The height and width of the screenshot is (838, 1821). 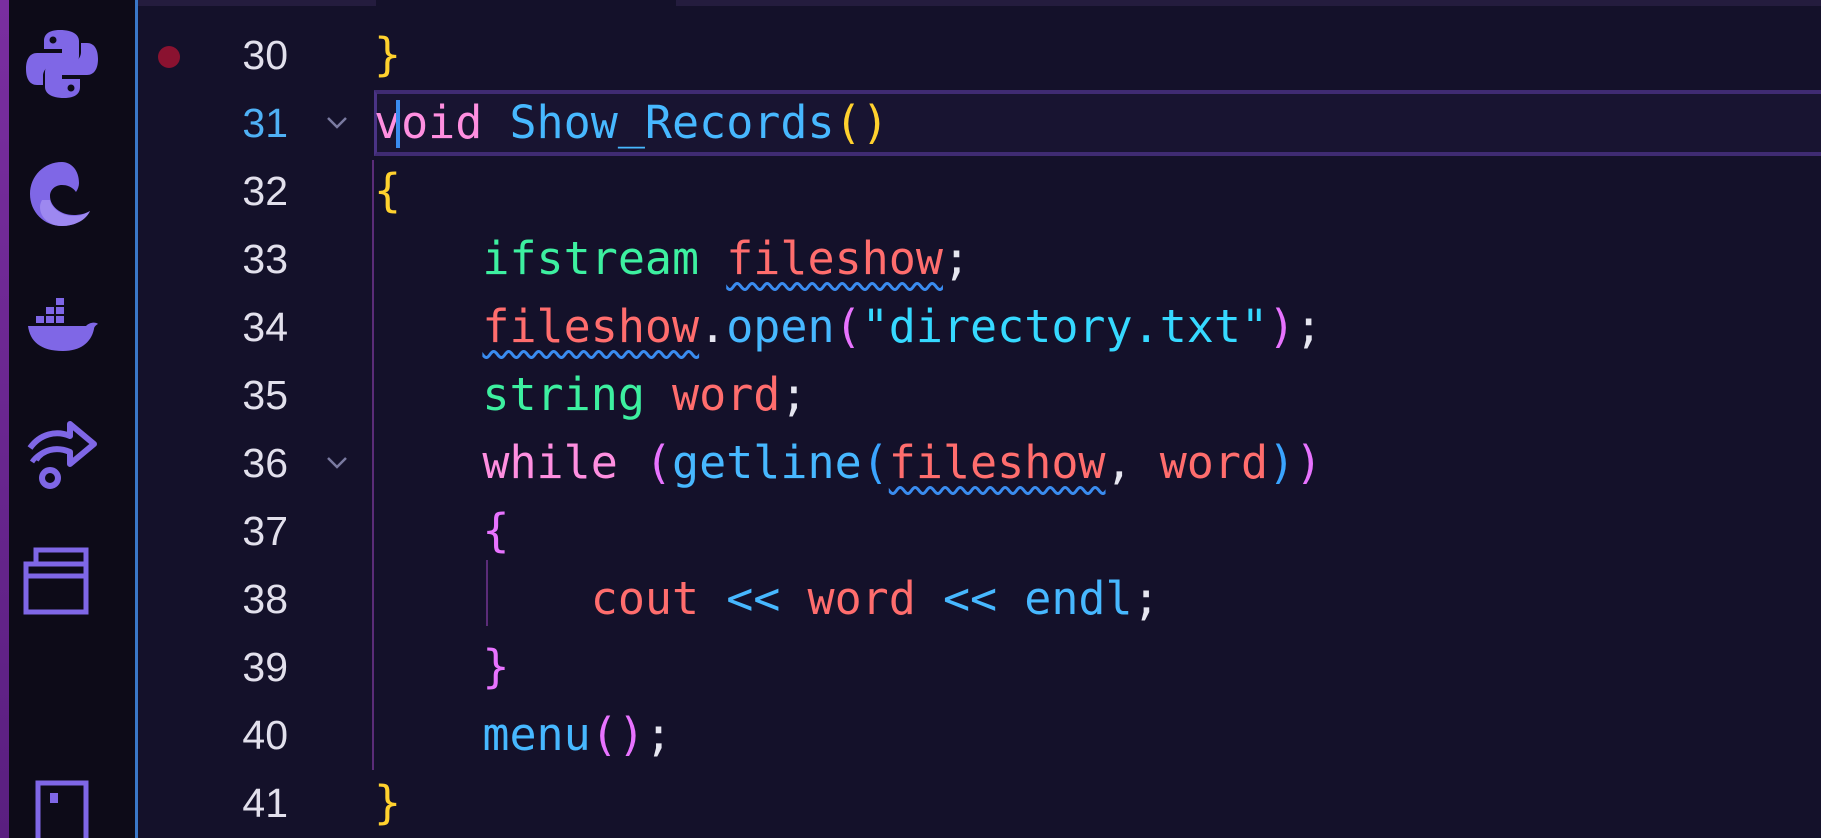 I want to click on line-number: 33, so click(x=265, y=259).